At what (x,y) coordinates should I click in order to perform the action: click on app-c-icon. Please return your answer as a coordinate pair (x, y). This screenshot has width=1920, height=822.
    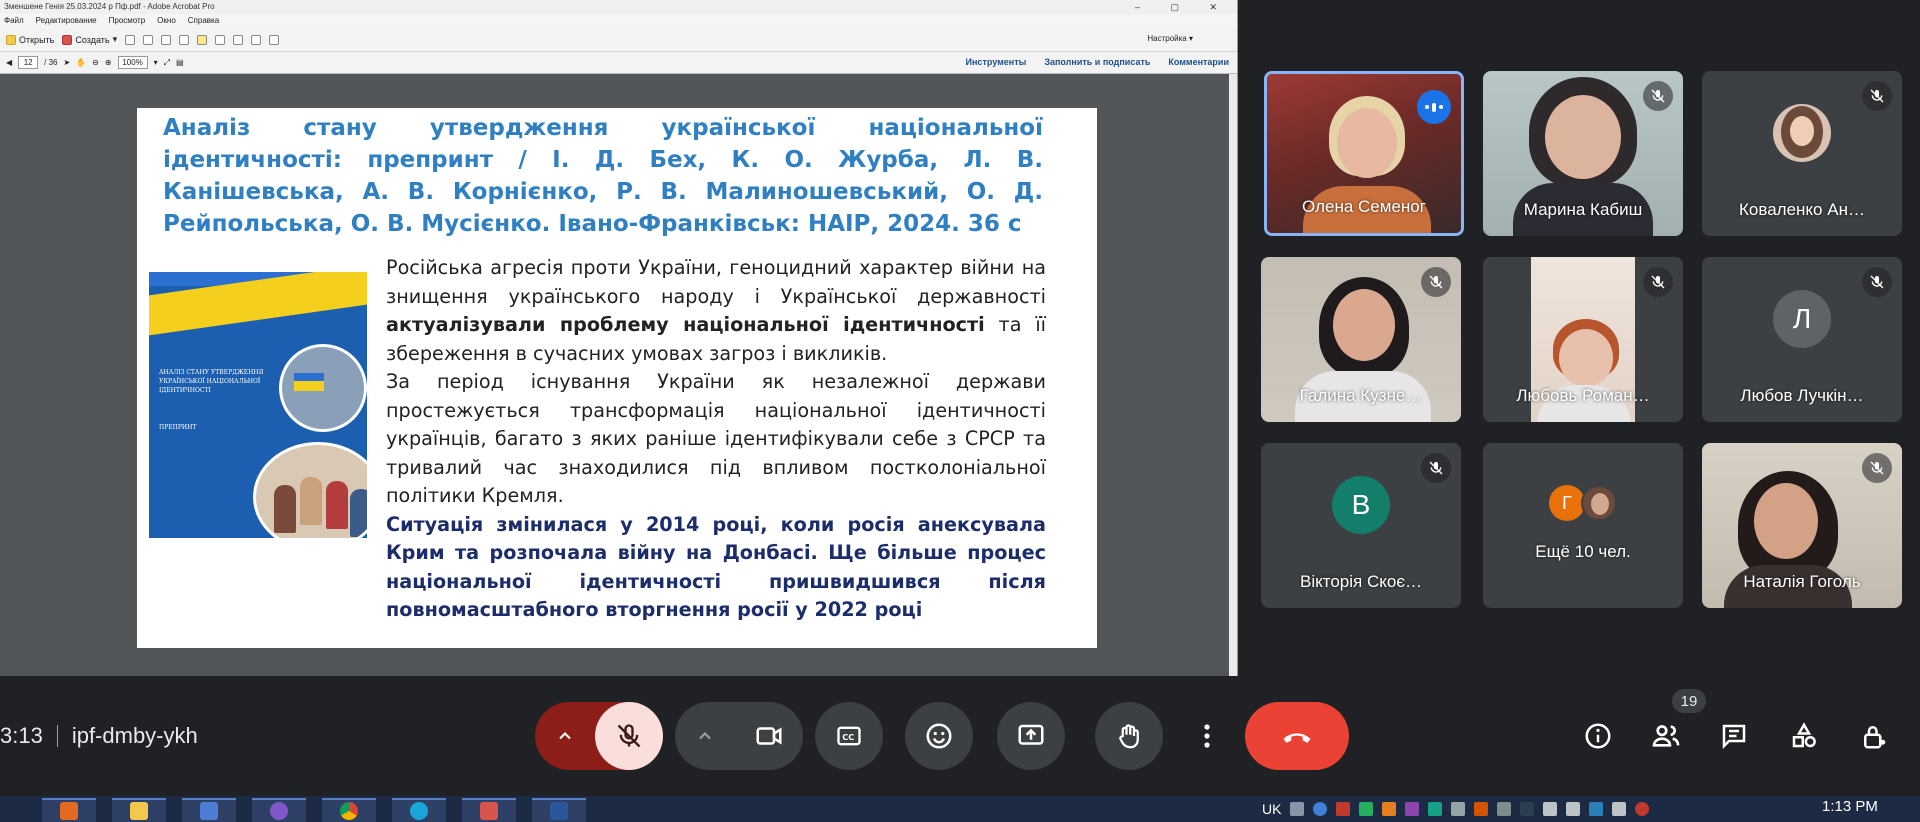
    Looking at the image, I should click on (419, 811).